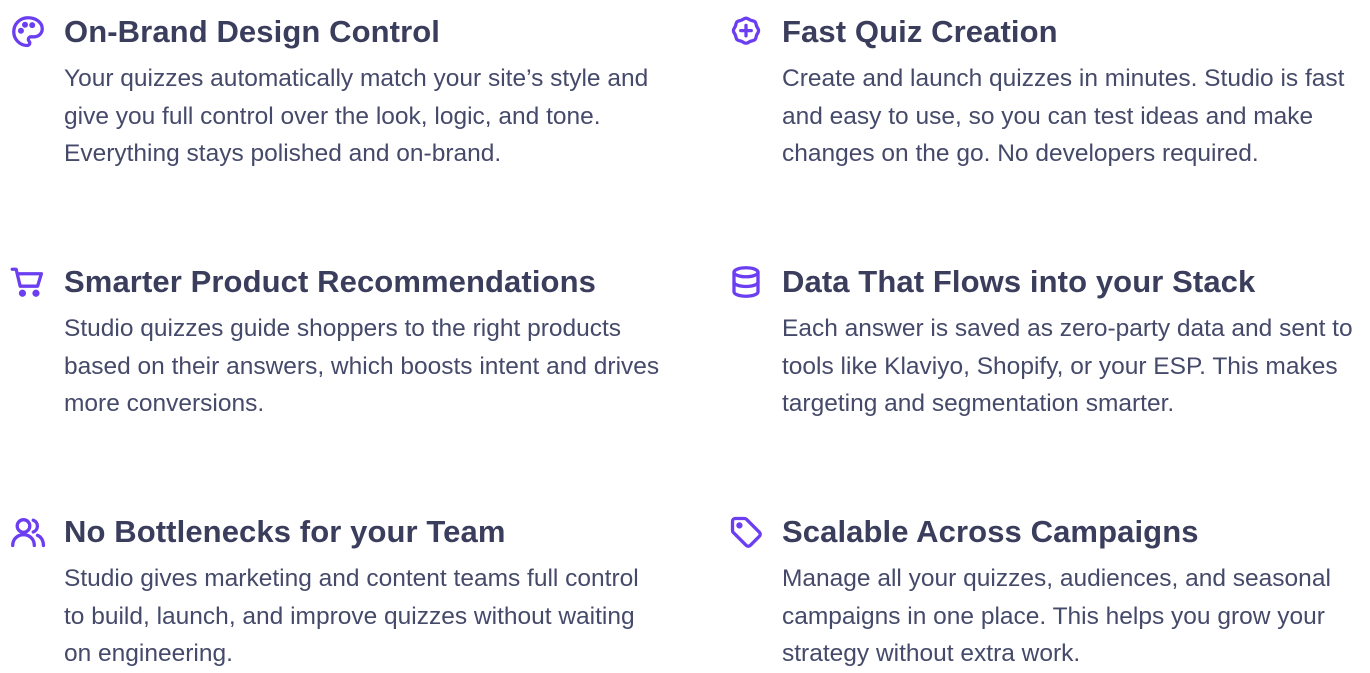 The image size is (1370, 673). What do you see at coordinates (28, 32) in the screenshot?
I see `palette-icon` at bounding box center [28, 32].